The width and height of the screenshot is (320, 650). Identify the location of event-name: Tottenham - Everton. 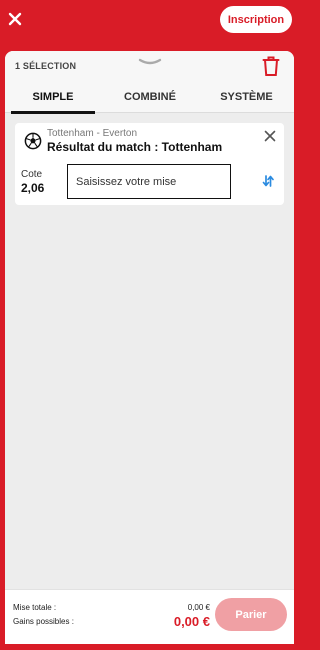
(92, 133).